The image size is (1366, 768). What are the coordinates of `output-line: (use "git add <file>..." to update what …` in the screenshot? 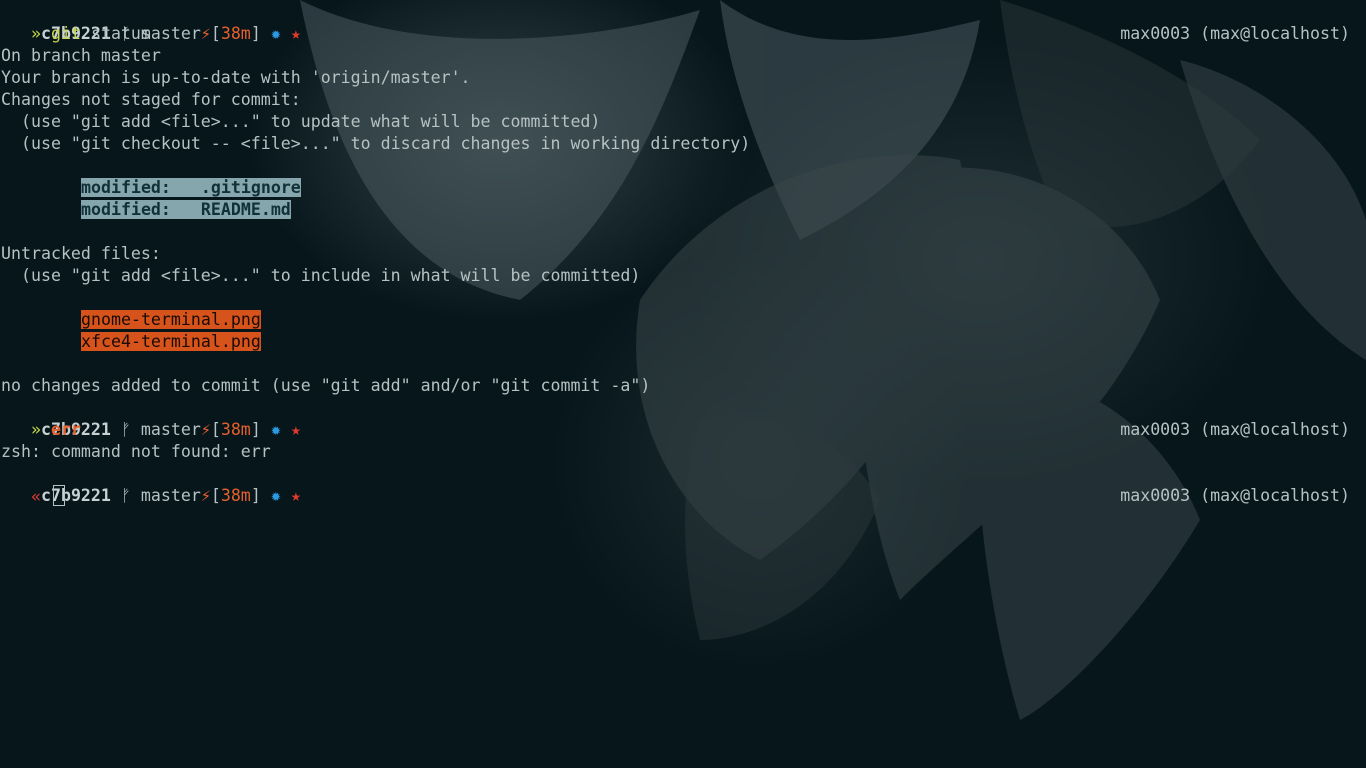 It's located at (301, 121).